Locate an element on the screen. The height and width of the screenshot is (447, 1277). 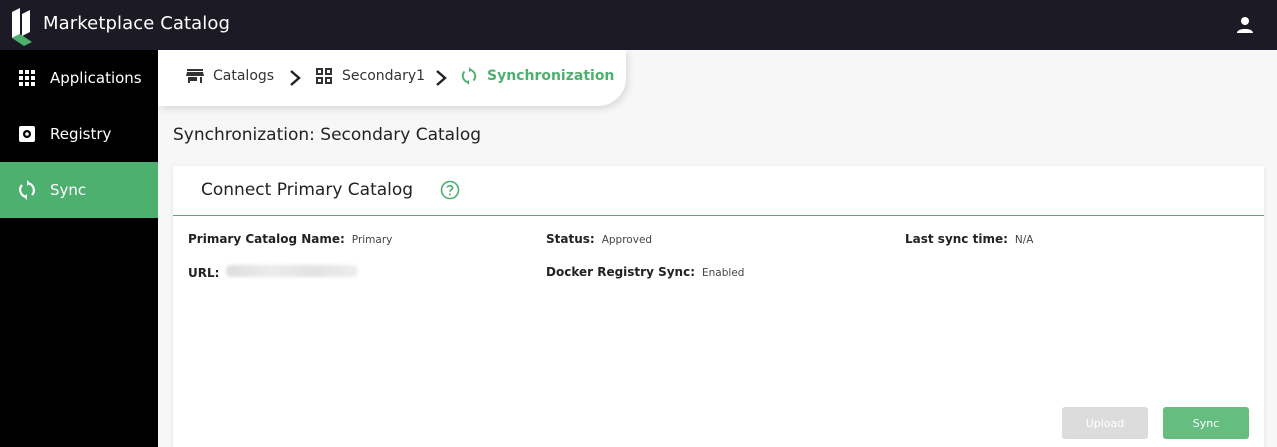
upload-button: Upload is located at coordinates (1105, 423).